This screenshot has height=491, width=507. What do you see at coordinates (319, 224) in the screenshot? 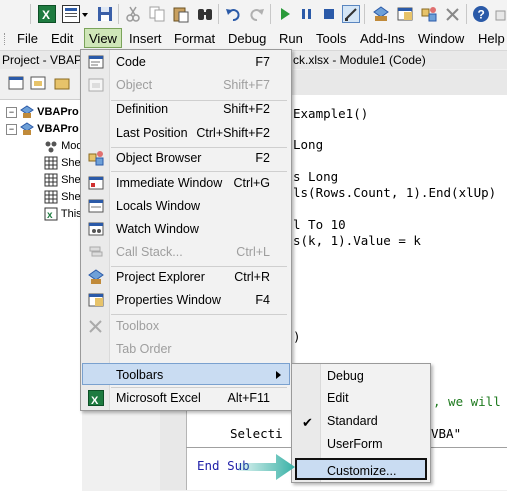
I see `code-line: l To 10` at bounding box center [319, 224].